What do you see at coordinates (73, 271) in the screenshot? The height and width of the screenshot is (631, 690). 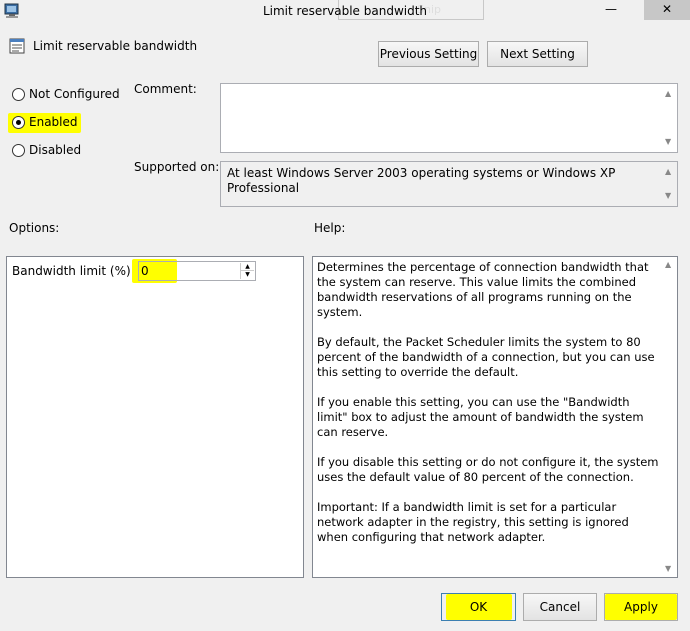 I see `bandwidth-limit-label: Bandwidth limit (%):` at bounding box center [73, 271].